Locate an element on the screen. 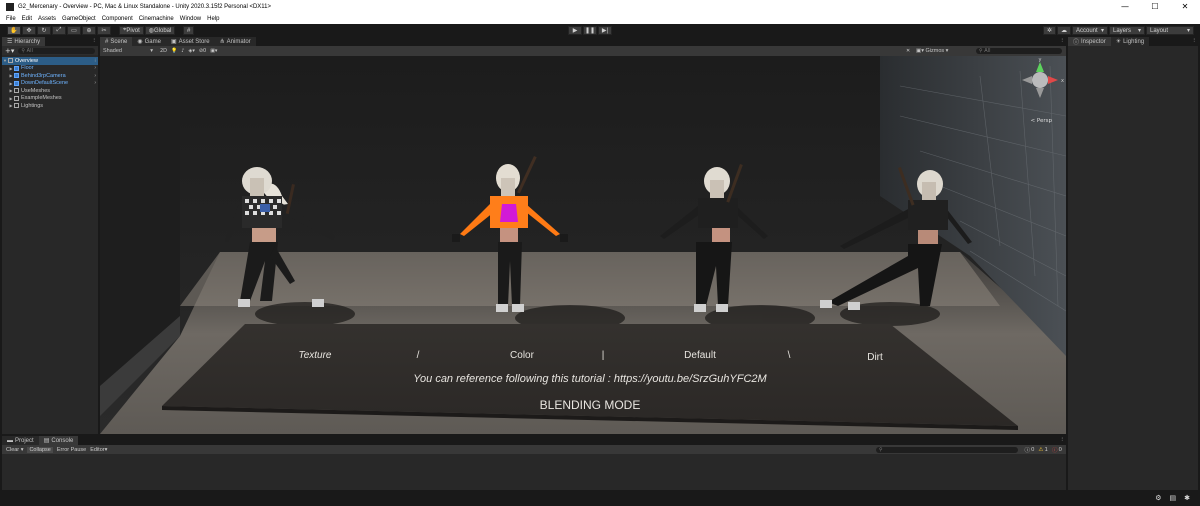  minimize-button: — is located at coordinates (1125, 7).